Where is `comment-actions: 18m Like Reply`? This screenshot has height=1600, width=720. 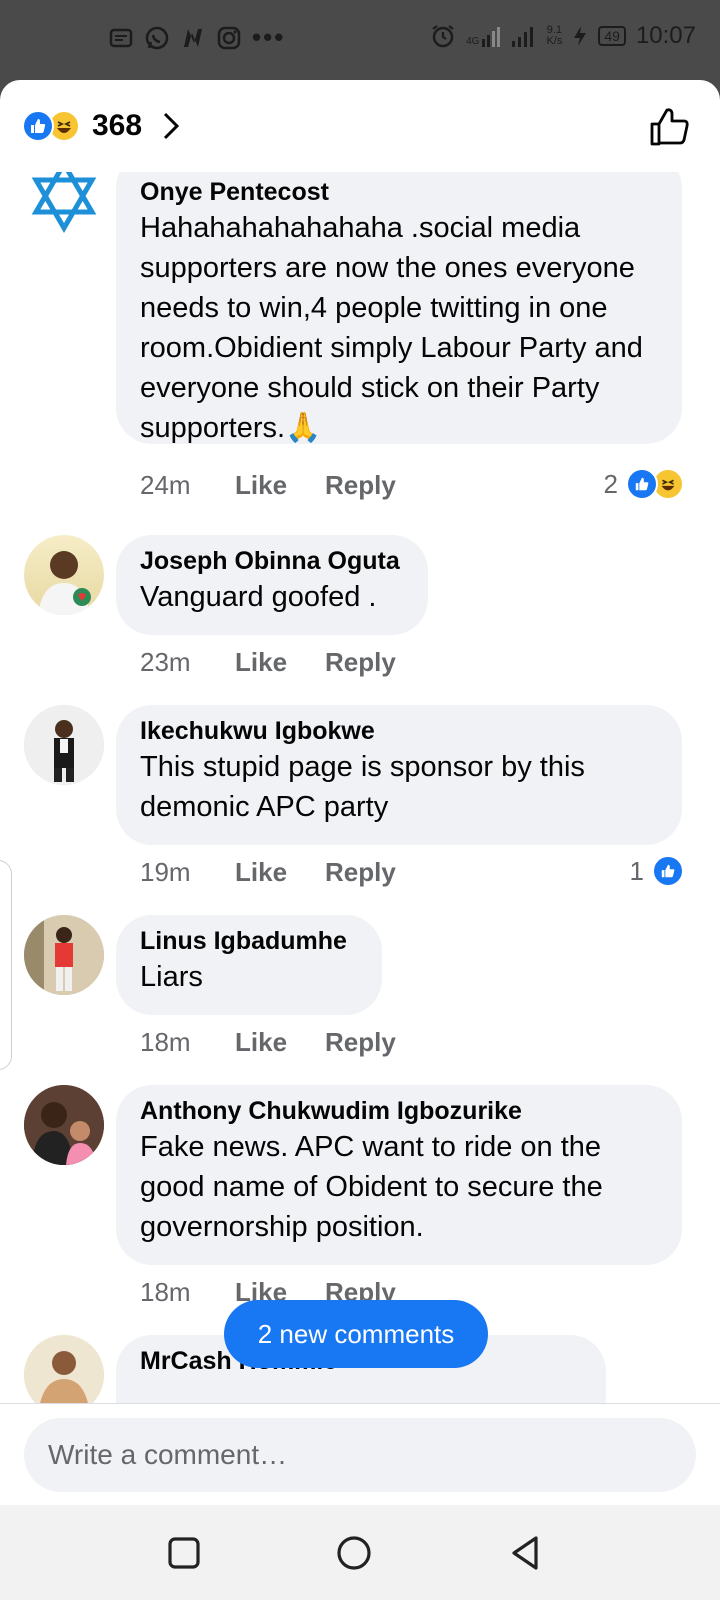
comment-actions: 18m Like Reply is located at coordinates (268, 1042).